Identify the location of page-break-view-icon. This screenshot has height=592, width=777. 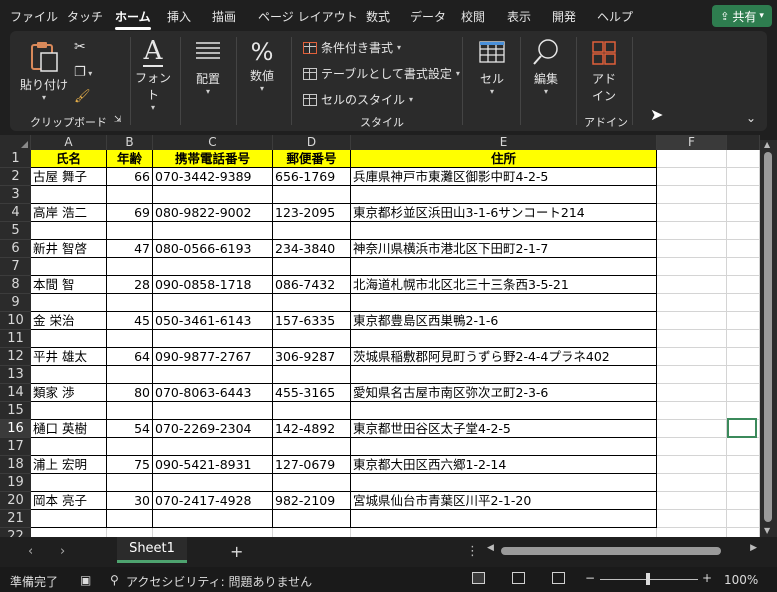
(558, 578).